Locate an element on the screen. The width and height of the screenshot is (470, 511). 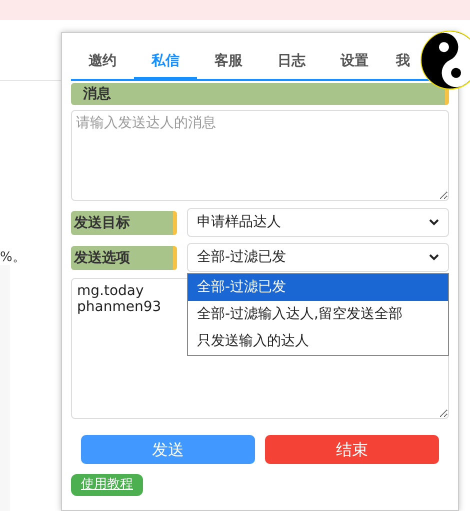
section-header: 消息 is located at coordinates (260, 94).